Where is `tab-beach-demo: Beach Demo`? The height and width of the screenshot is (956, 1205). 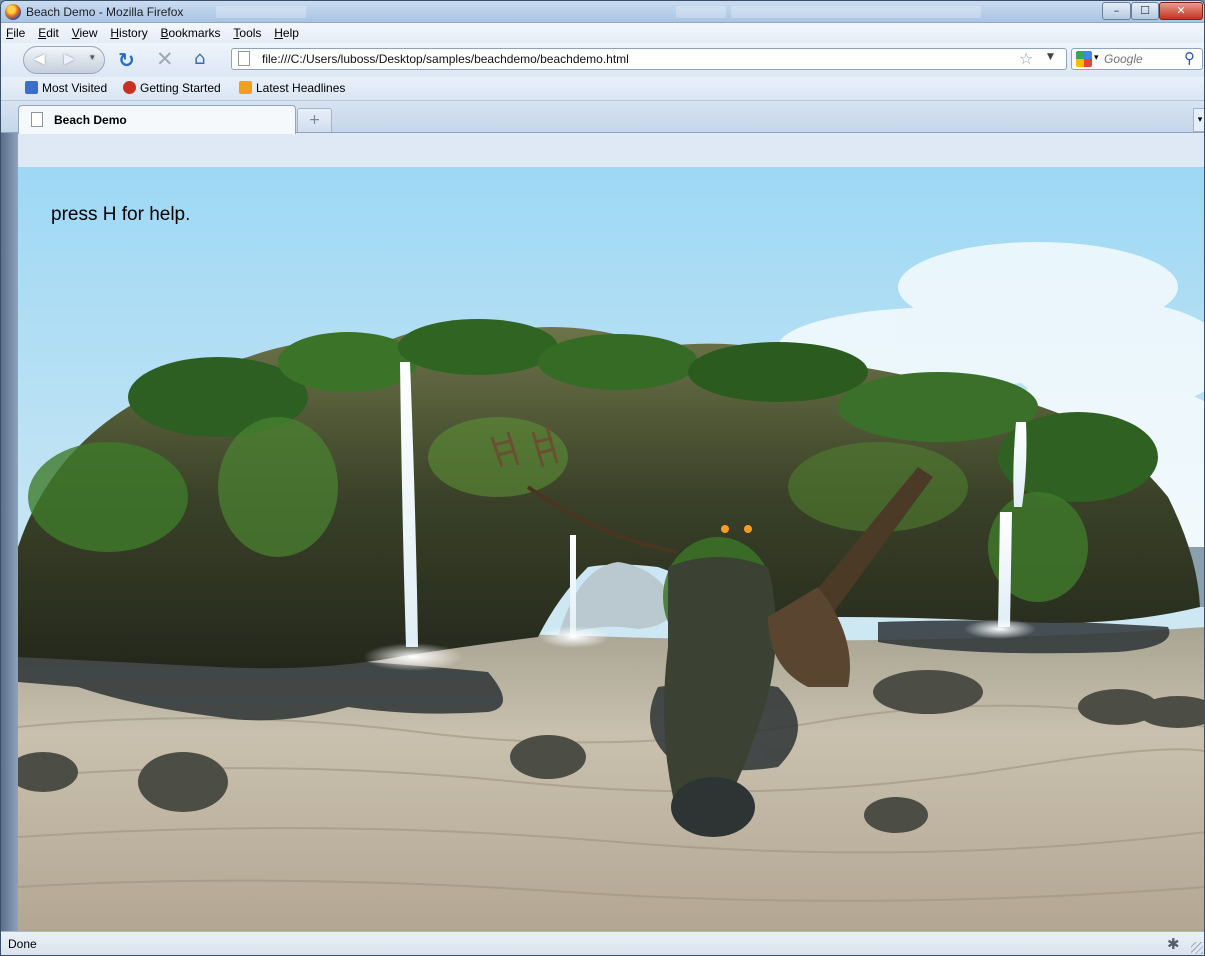
tab-beach-demo: Beach Demo is located at coordinates (157, 119).